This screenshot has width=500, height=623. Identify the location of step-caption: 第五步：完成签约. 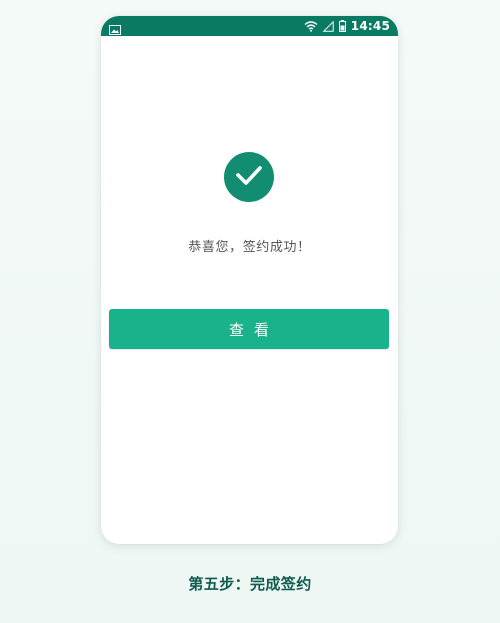
(250, 584).